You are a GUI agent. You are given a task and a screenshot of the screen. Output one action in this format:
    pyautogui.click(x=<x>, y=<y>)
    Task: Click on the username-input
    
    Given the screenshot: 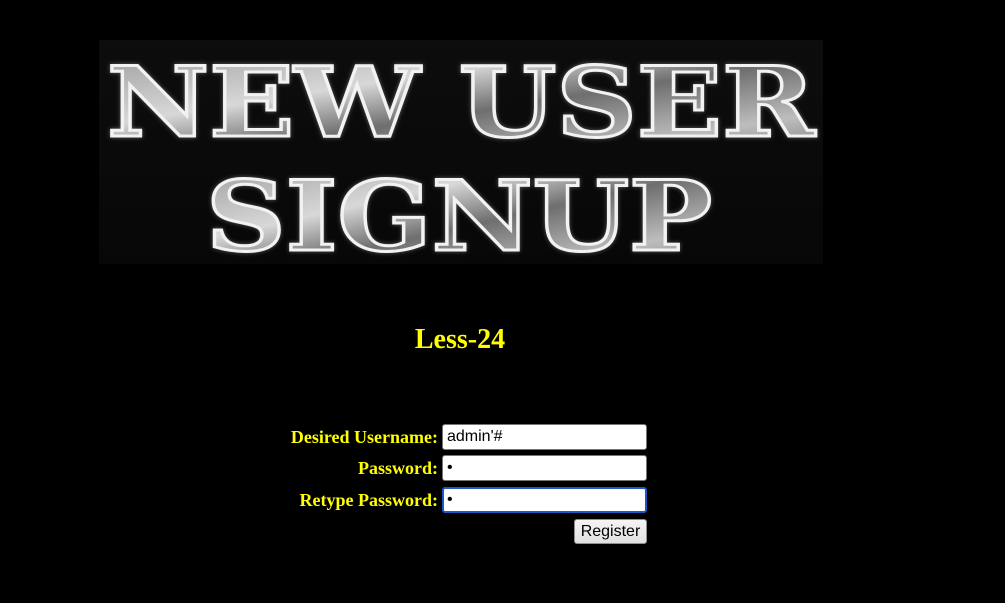 What is the action you would take?
    pyautogui.click(x=544, y=437)
    